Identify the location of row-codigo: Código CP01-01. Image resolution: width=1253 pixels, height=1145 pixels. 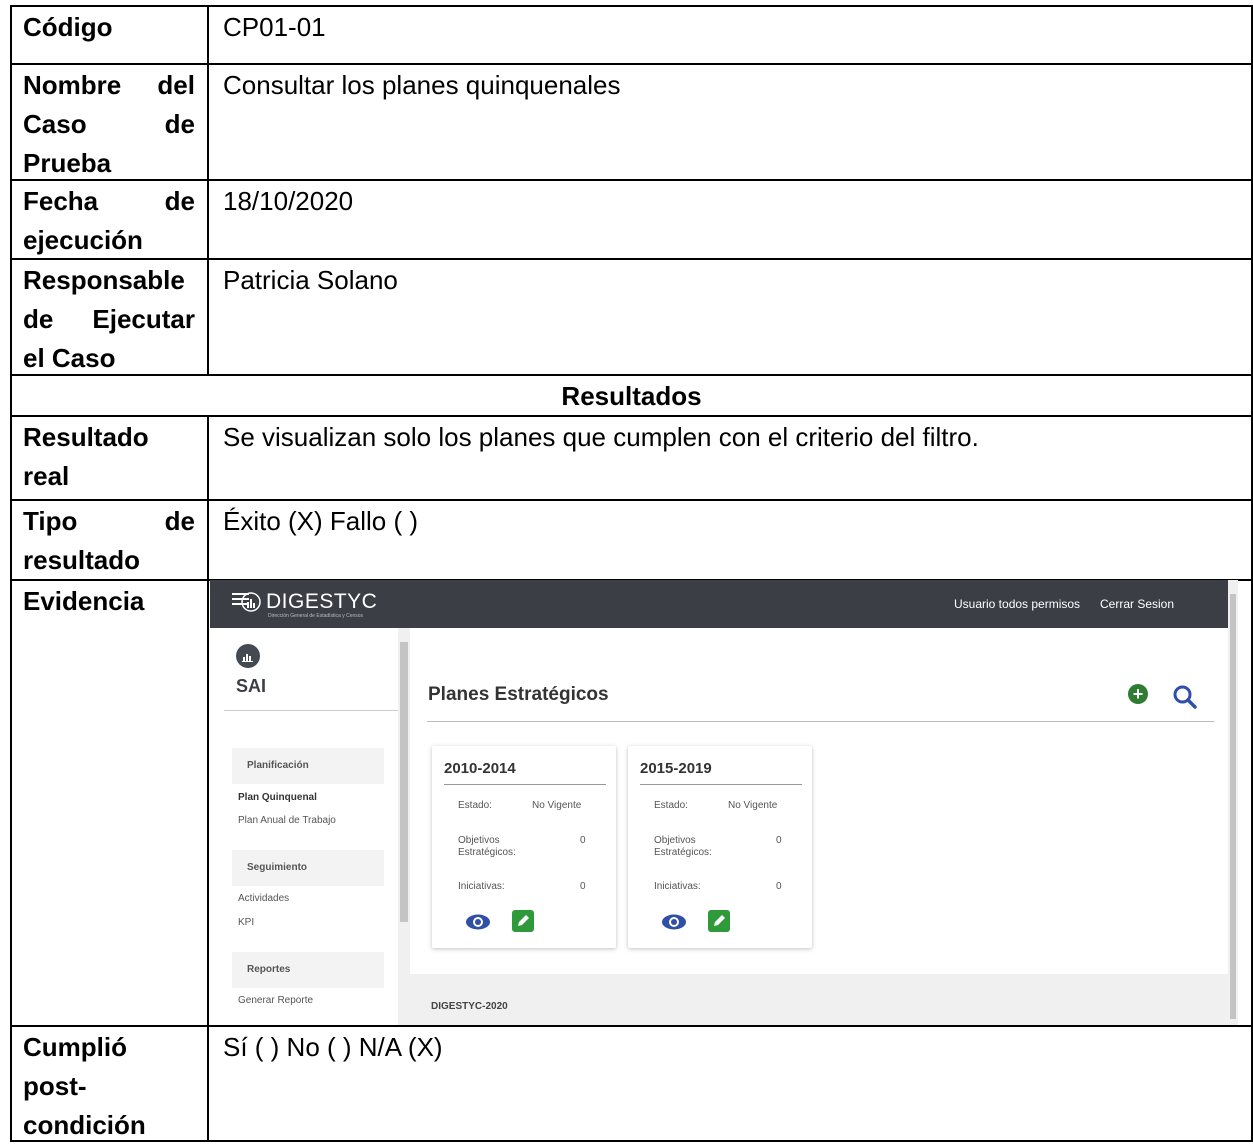
(631, 25).